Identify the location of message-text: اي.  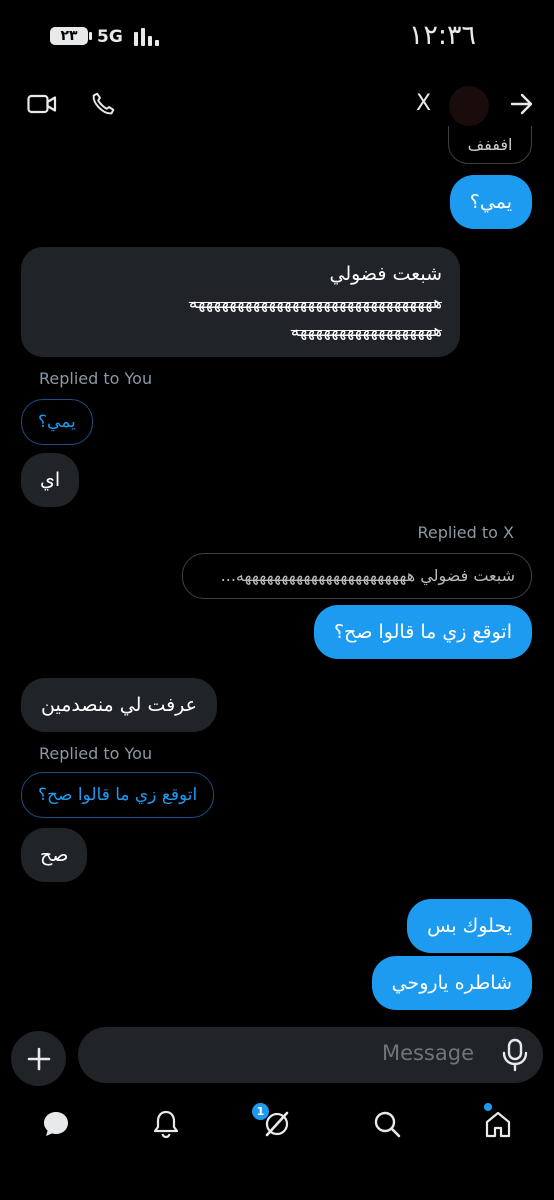
(50, 480).